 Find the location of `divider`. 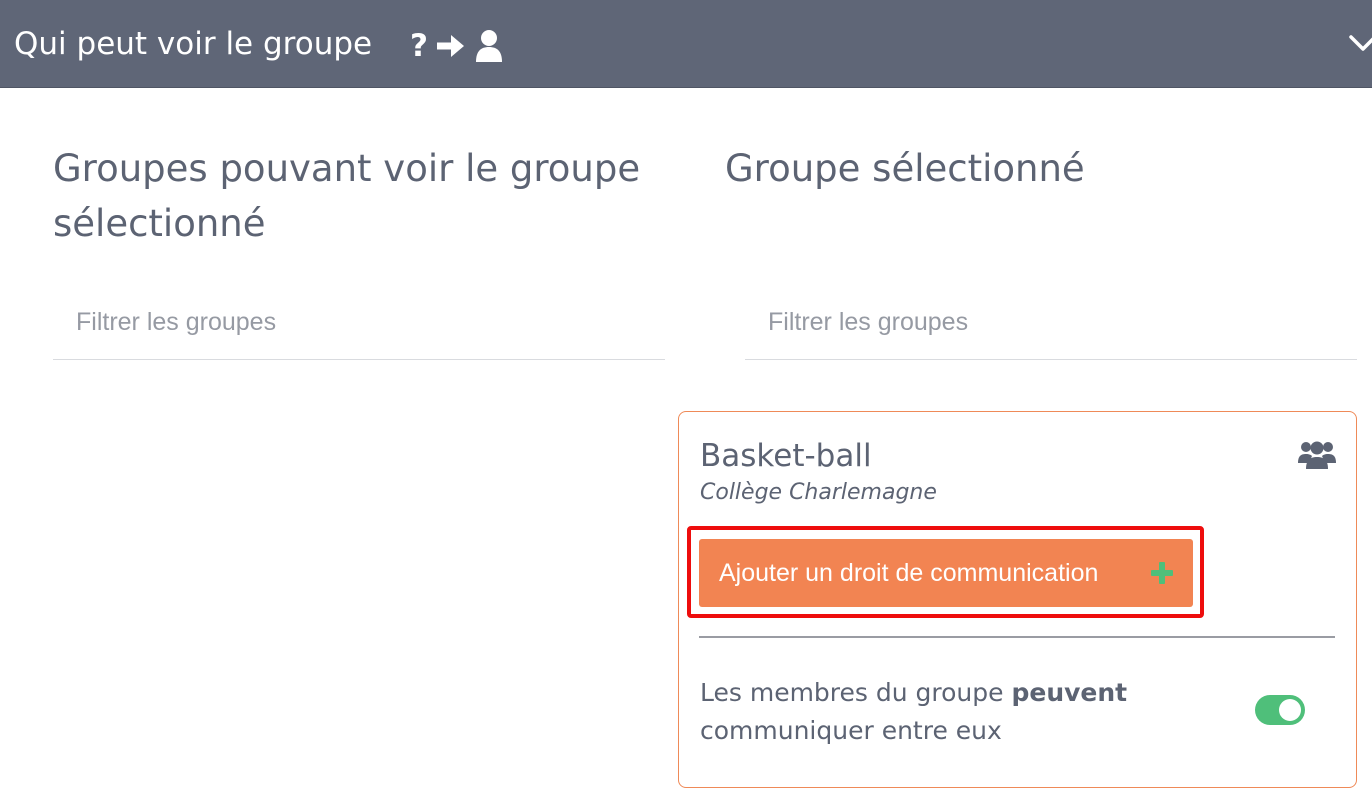

divider is located at coordinates (1017, 637).